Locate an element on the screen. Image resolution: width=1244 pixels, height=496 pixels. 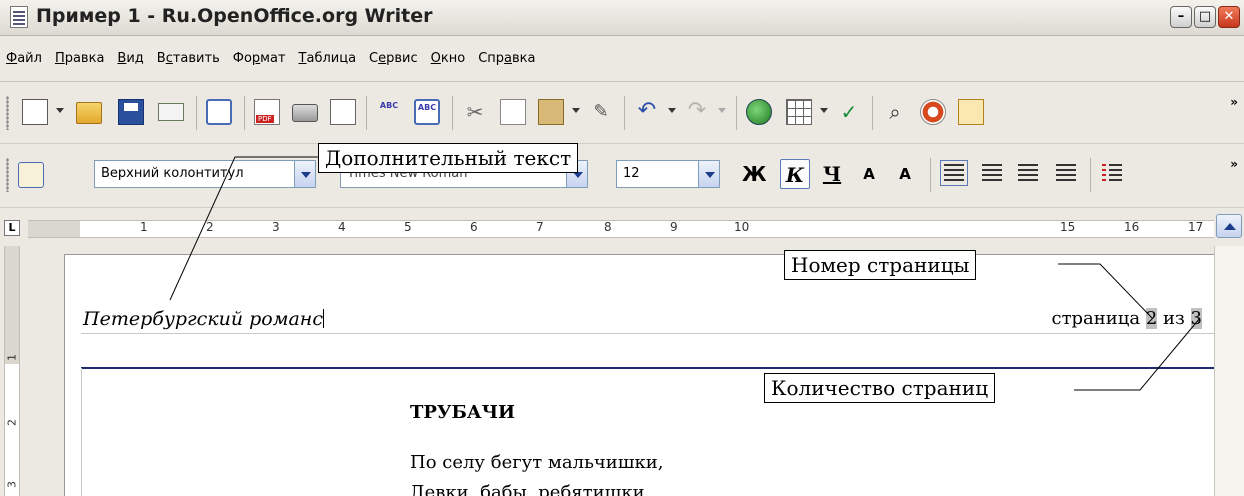
menu-item: Формат is located at coordinates (259, 58).